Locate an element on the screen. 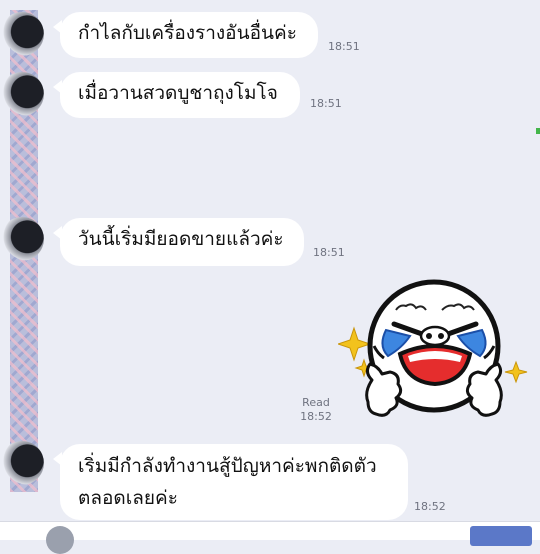 This screenshot has width=540, height=554. message-bubble: วันนี้เริ่มมียอดขายแล้วค่ะ is located at coordinates (178, 242).